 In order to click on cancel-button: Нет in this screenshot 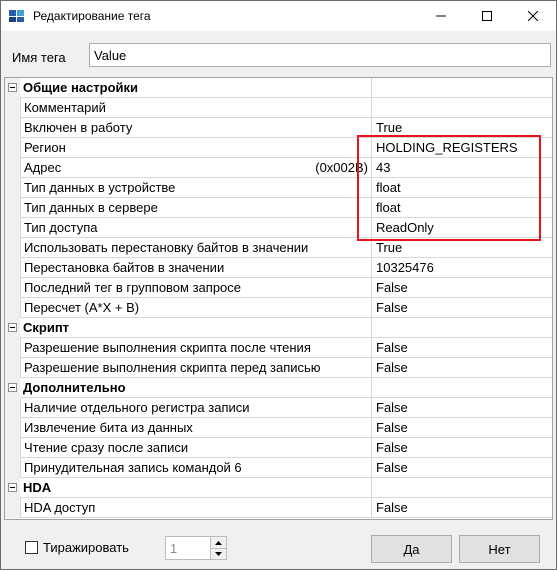, I will do `click(499, 549)`.